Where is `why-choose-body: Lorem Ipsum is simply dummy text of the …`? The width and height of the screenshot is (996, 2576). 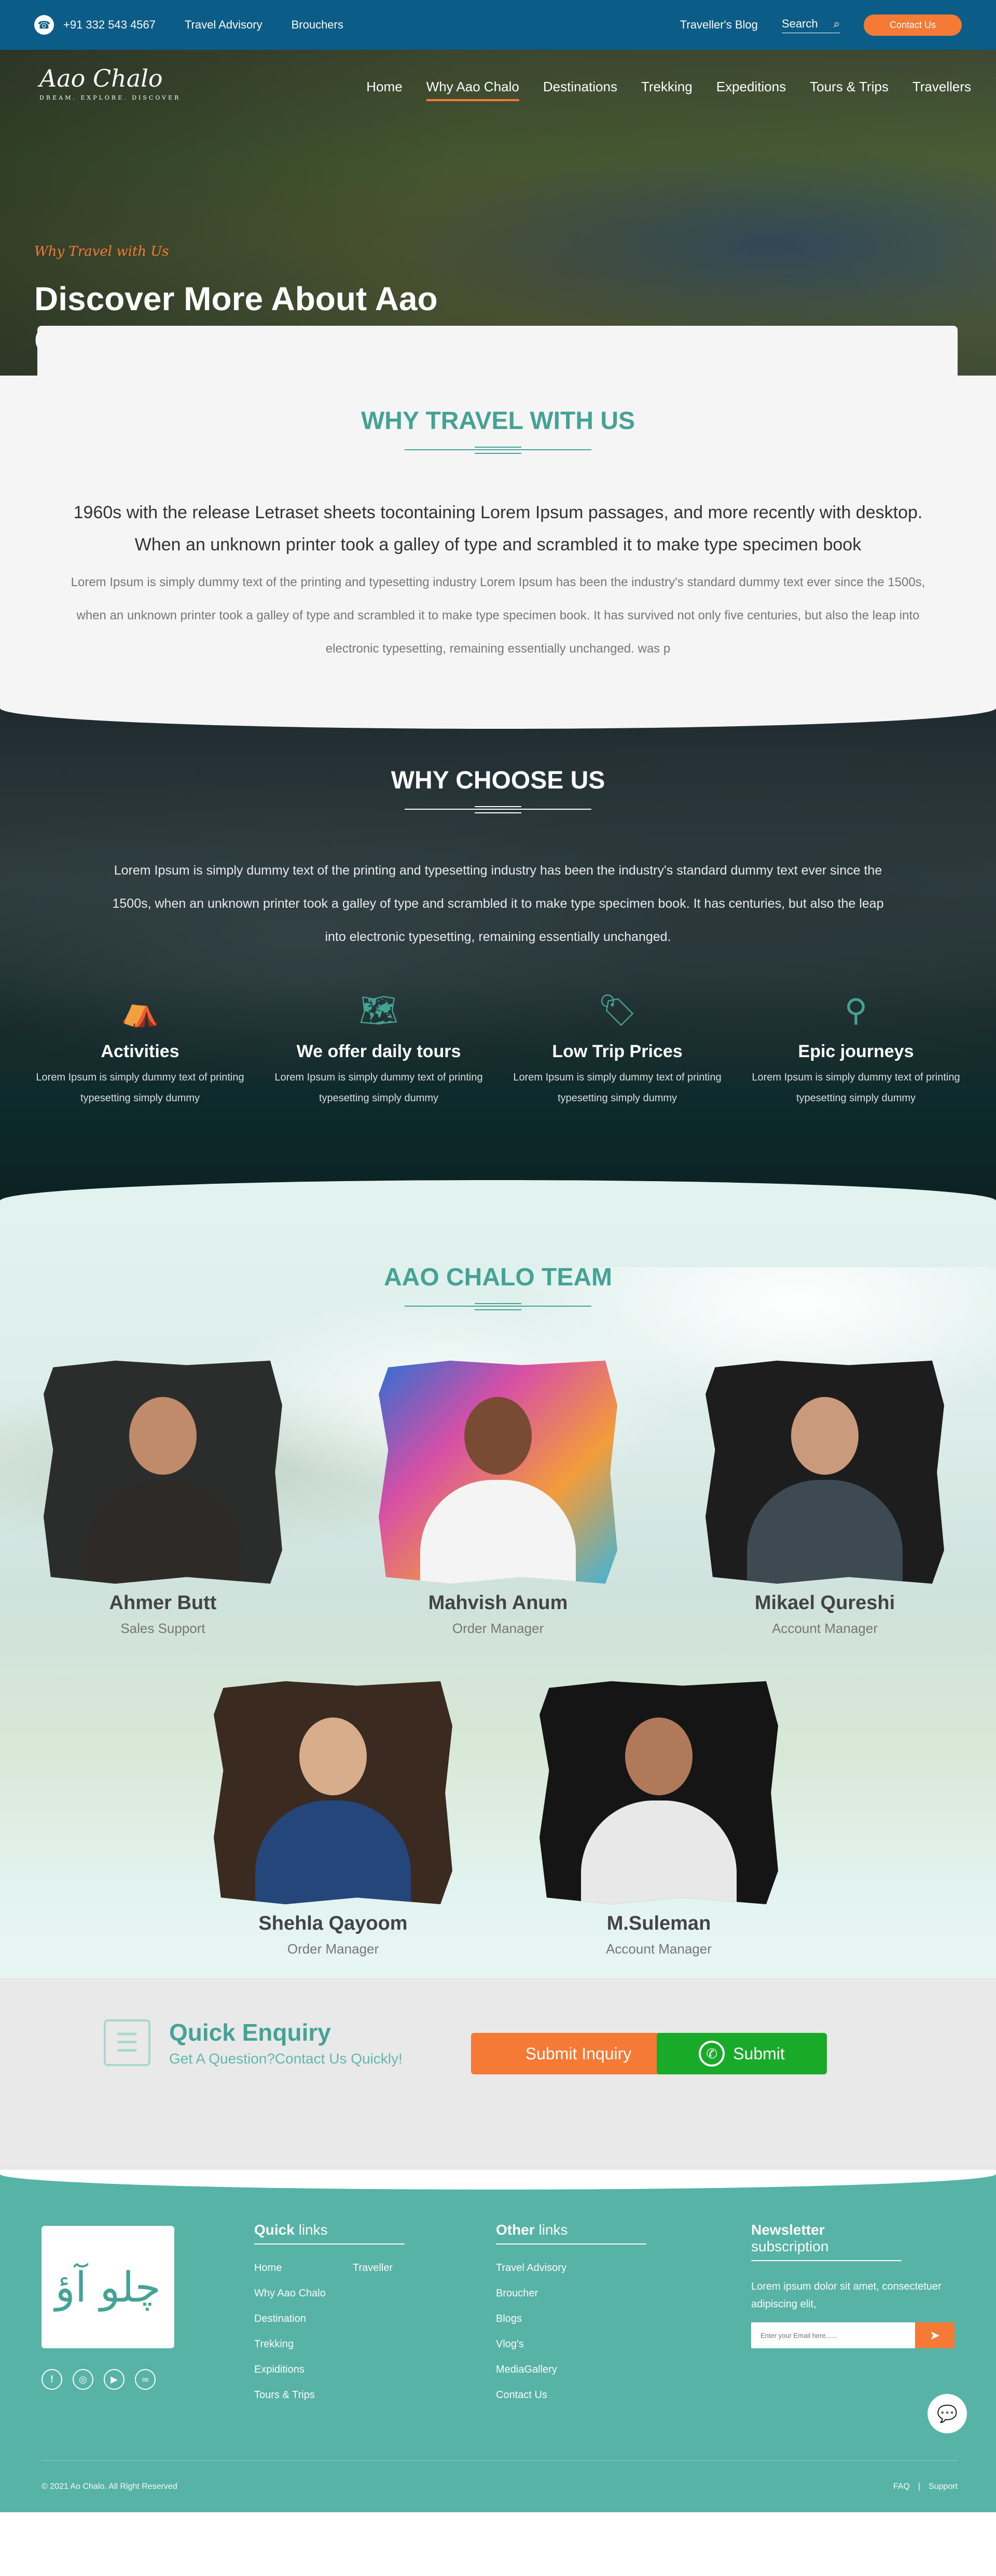
why-choose-body: Lorem Ipsum is simply dummy text of the … is located at coordinates (498, 903).